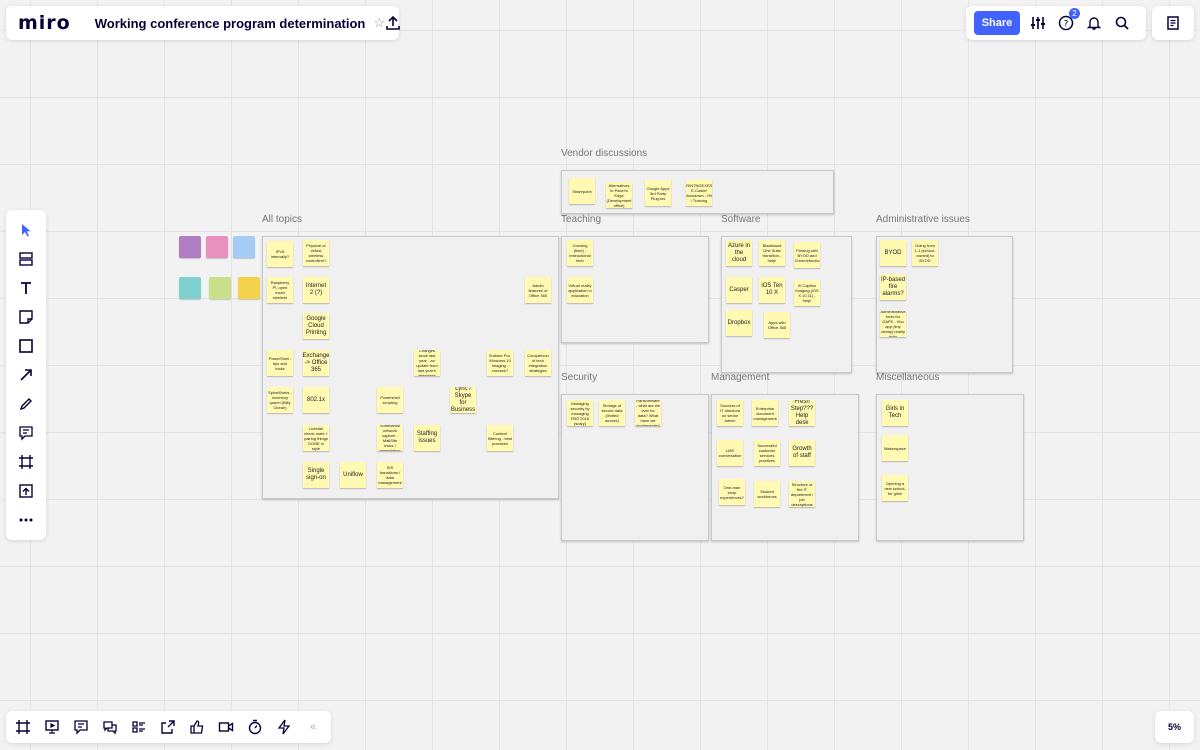  Describe the element at coordinates (26, 375) in the screenshot. I see `arrow-icon` at that location.